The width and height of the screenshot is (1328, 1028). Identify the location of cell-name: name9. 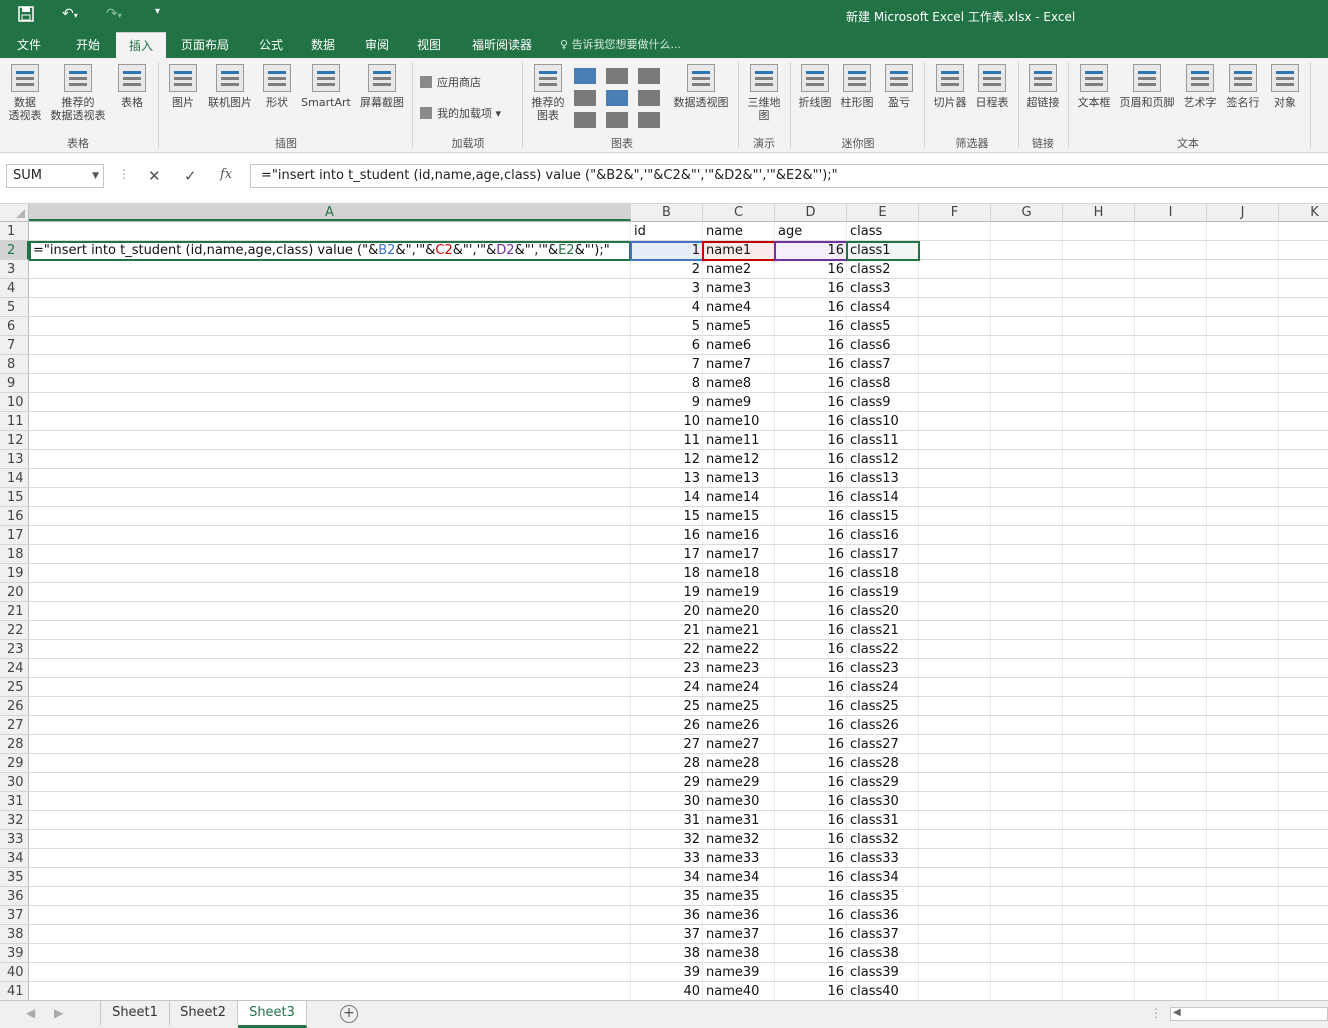
(739, 402).